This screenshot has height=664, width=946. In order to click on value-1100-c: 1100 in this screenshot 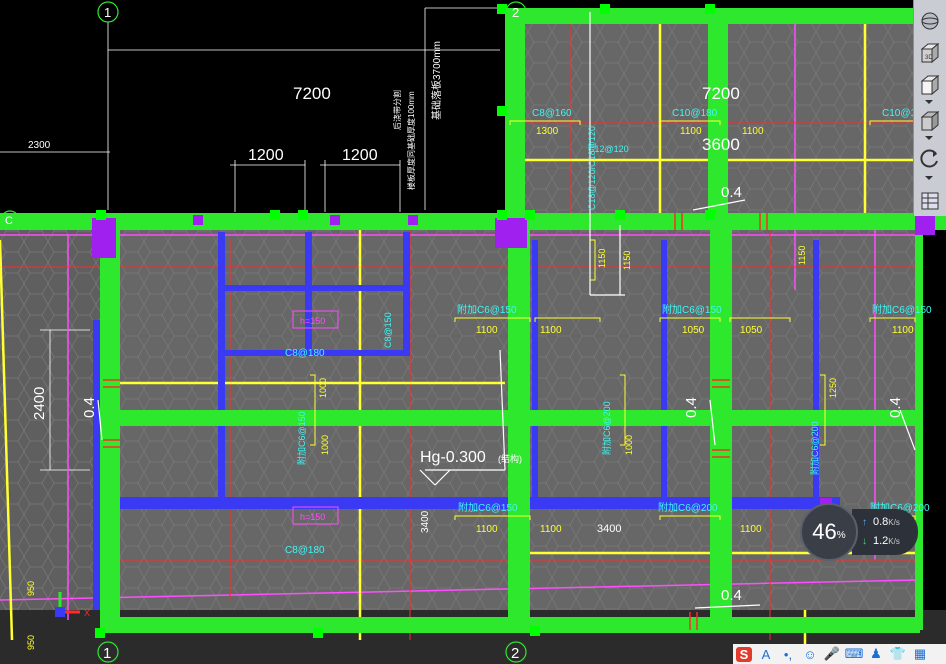, I will do `click(487, 330)`.